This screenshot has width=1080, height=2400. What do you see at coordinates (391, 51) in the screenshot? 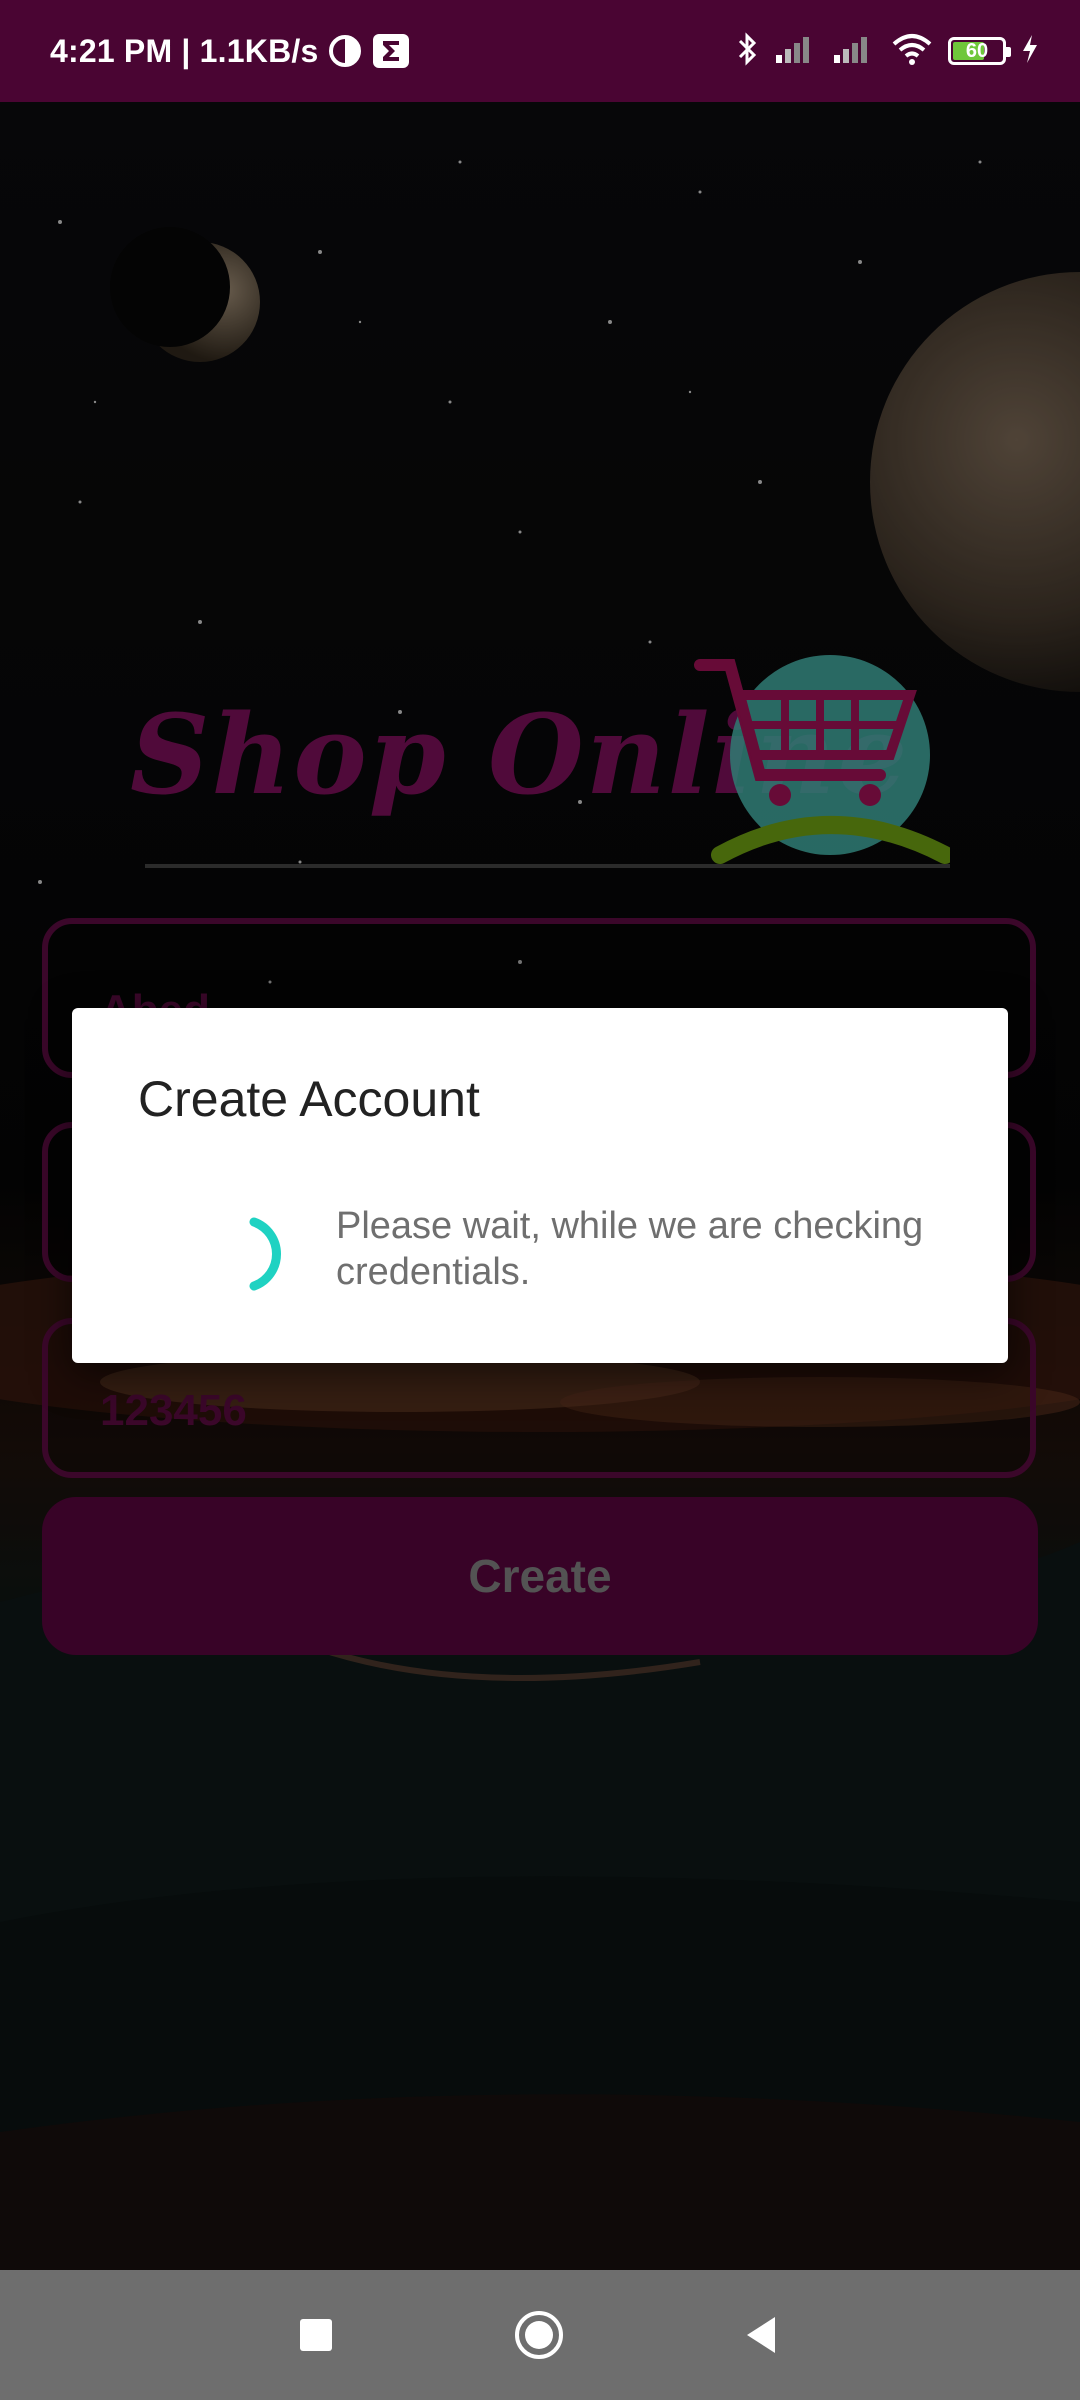
I see `sigma-icon` at bounding box center [391, 51].